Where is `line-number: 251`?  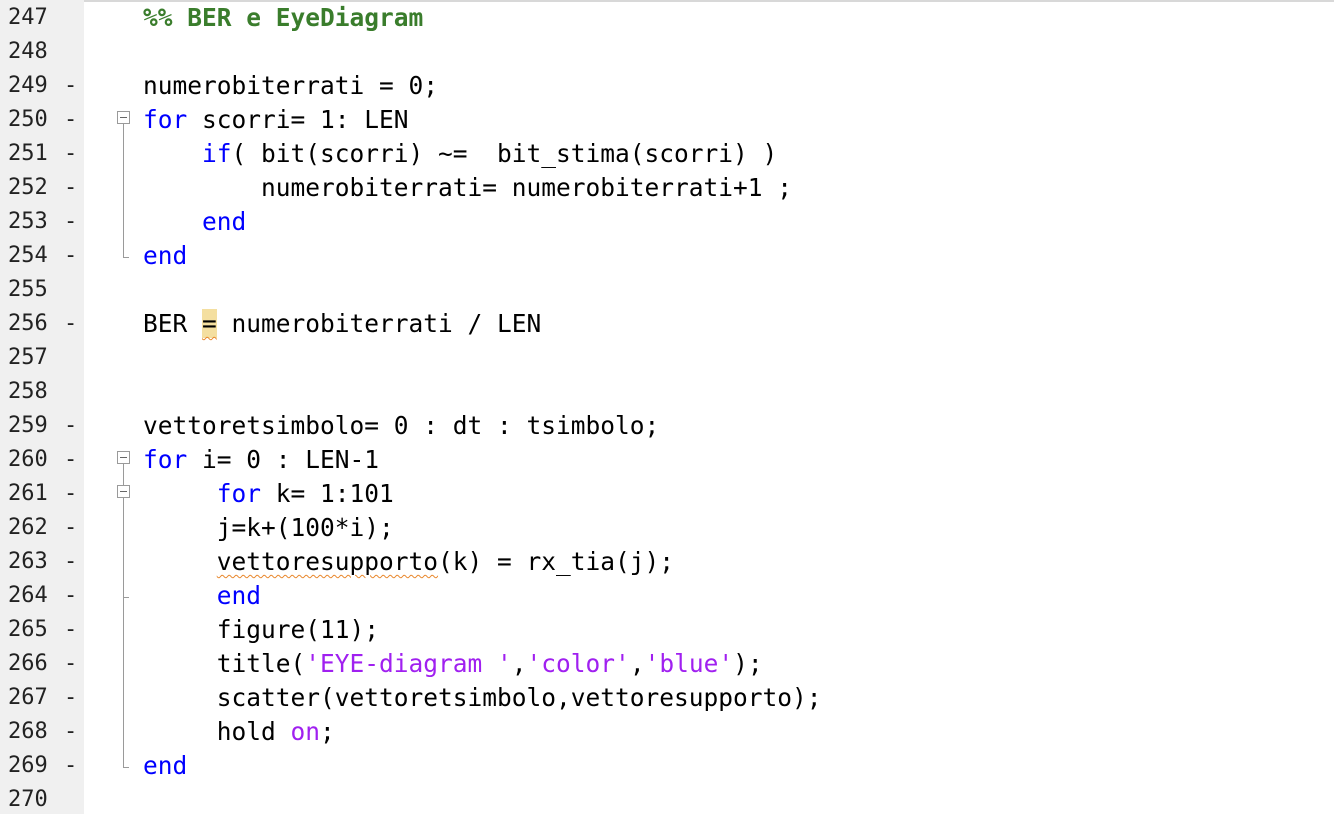
line-number: 251 is located at coordinates (28, 153).